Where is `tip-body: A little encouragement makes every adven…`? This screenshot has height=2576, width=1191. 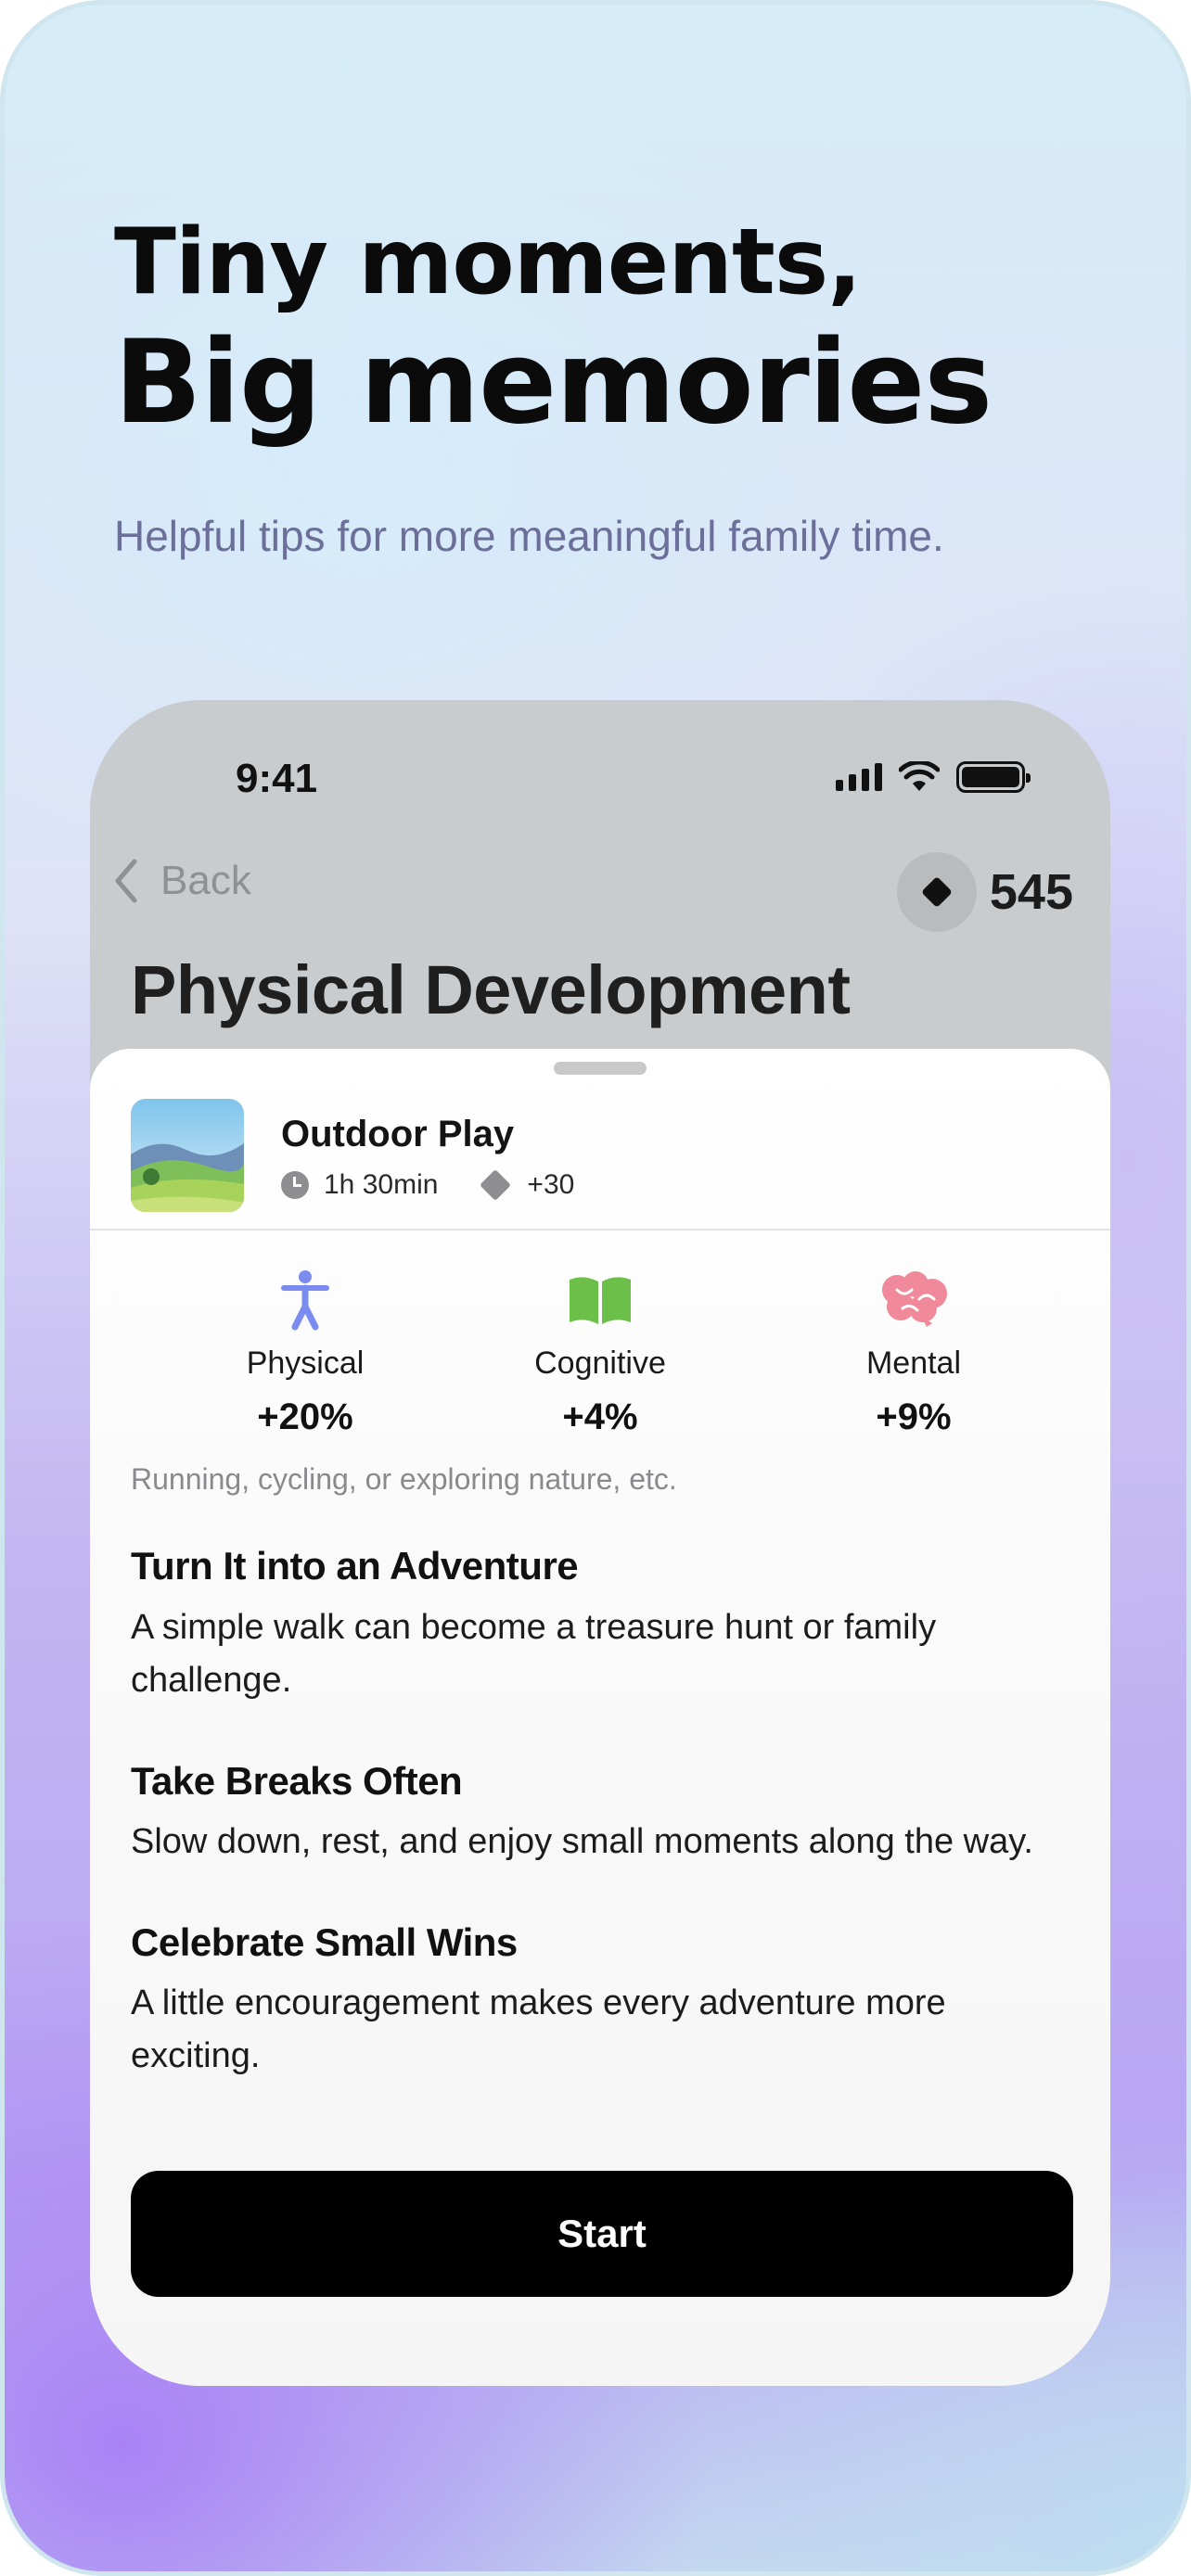
tip-body: A little encouragement makes every adven… is located at coordinates (538, 2029).